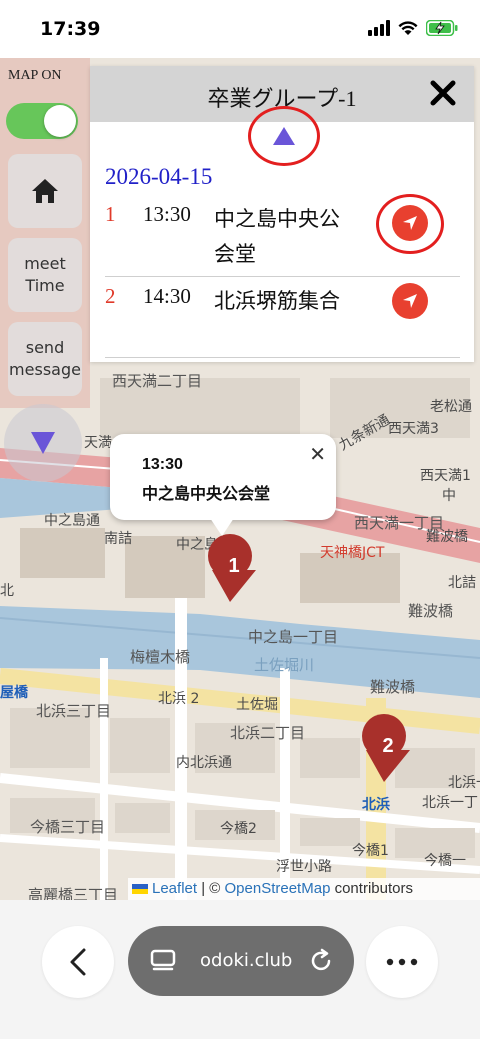  Describe the element at coordinates (373, 888) in the screenshot. I see `attribution-contributors: contributors` at that location.